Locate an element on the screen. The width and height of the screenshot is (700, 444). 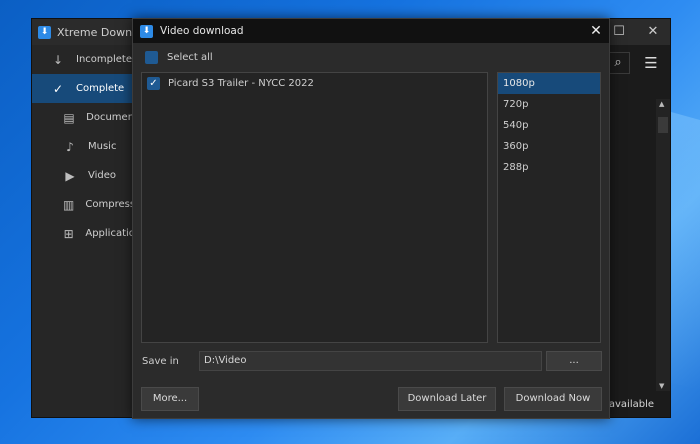
download-icon: ⬇ is located at coordinates (146, 31).